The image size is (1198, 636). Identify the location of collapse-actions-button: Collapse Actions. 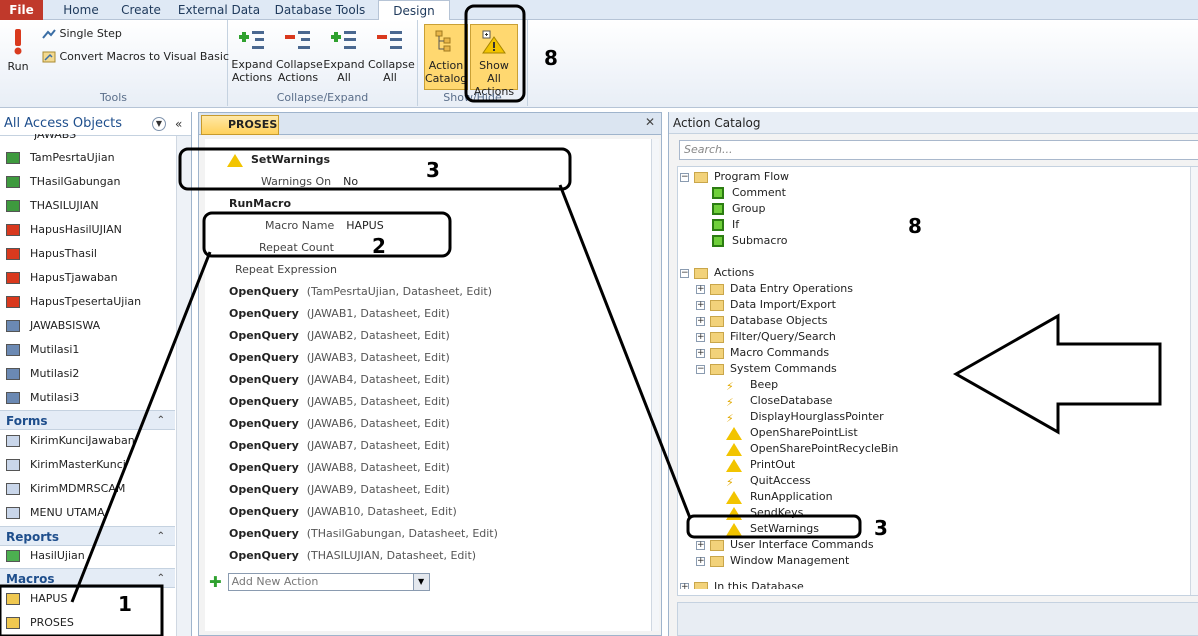
(299, 56).